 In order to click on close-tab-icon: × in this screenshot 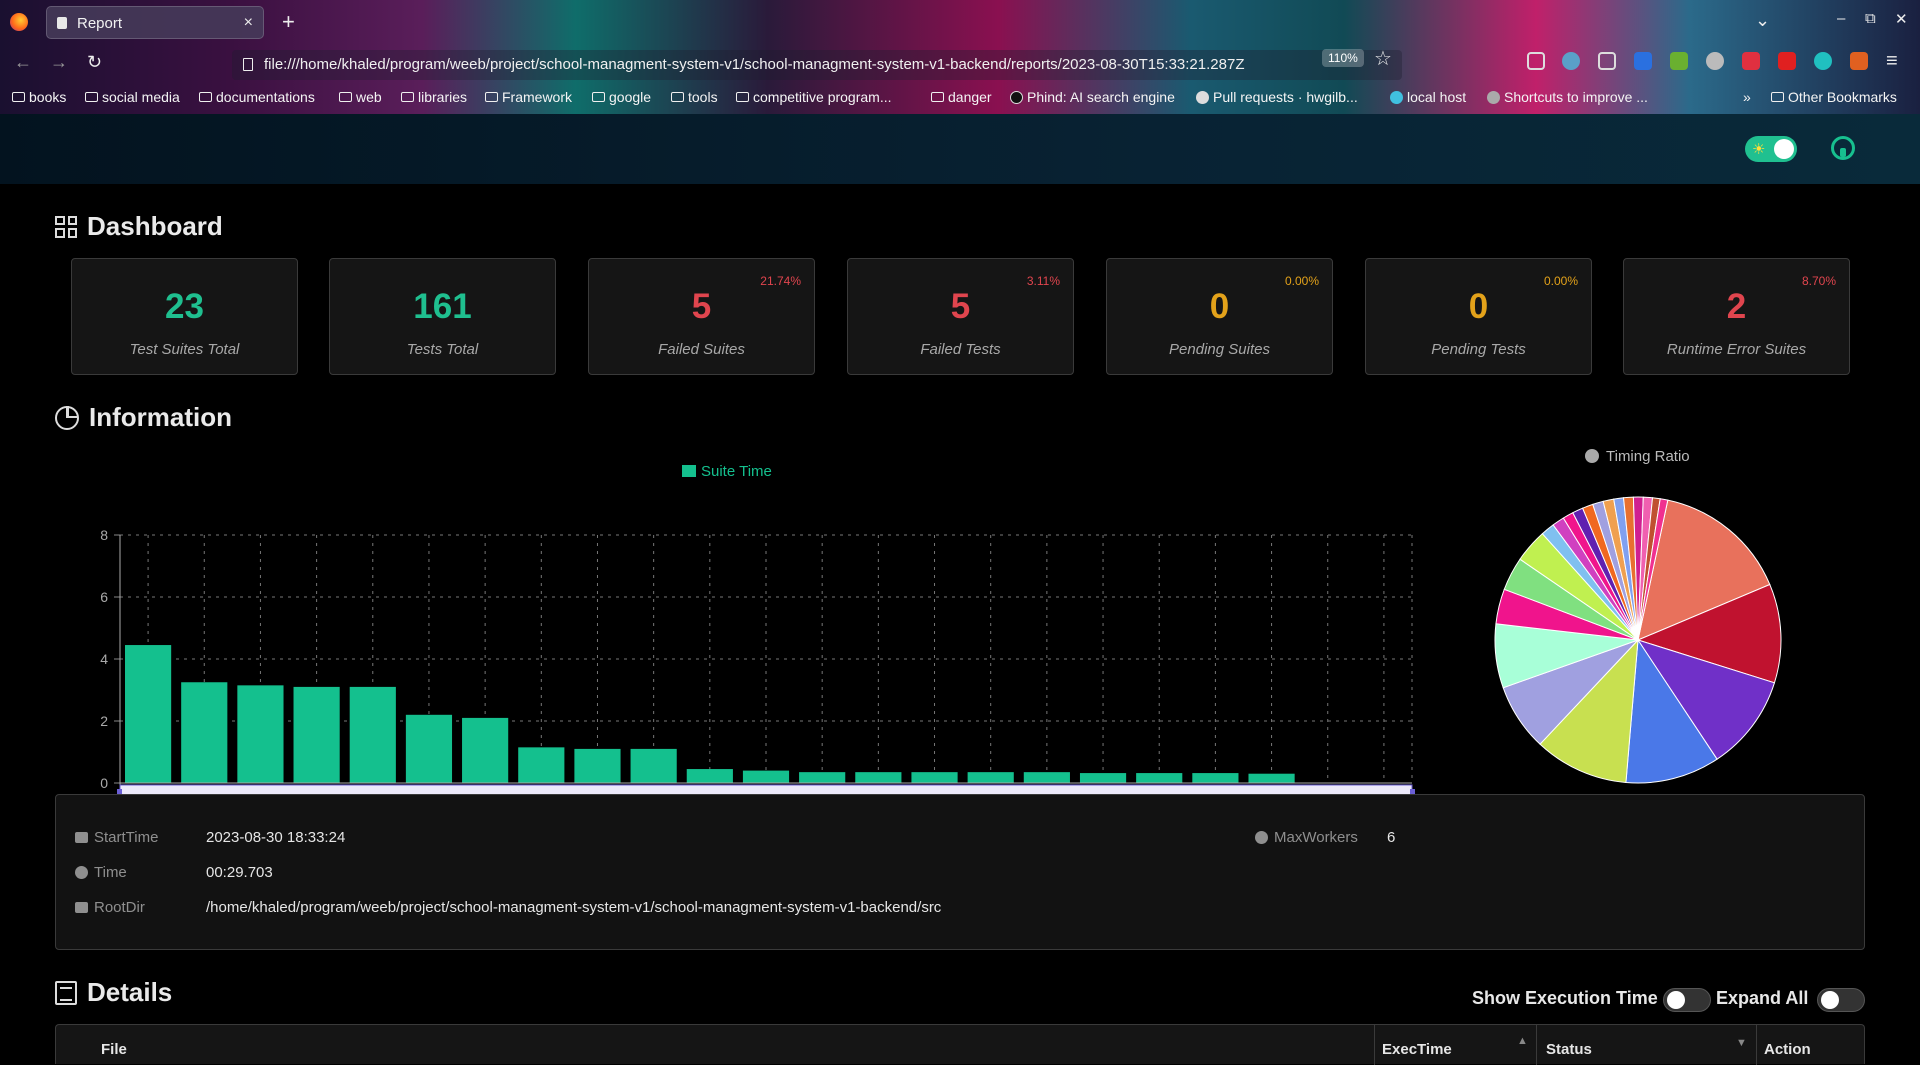, I will do `click(248, 23)`.